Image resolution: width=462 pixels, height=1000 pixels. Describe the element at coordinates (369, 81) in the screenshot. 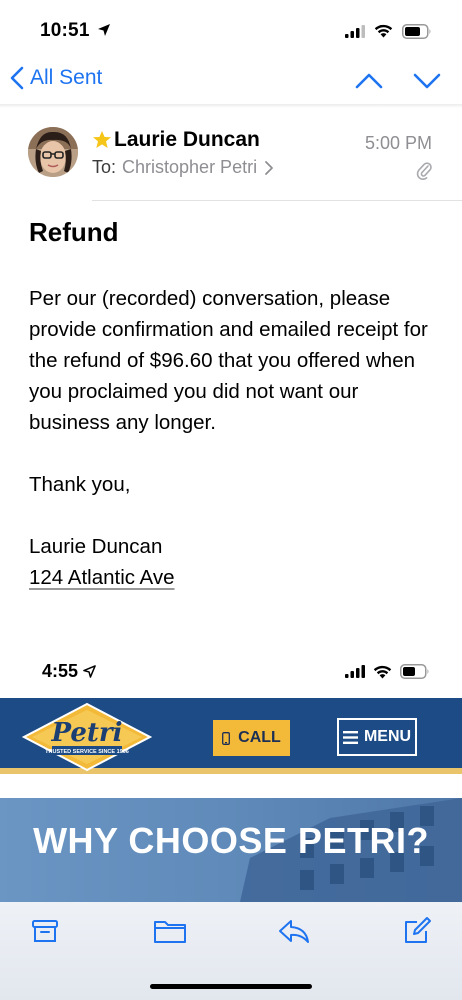

I see `chevron-up-icon` at that location.